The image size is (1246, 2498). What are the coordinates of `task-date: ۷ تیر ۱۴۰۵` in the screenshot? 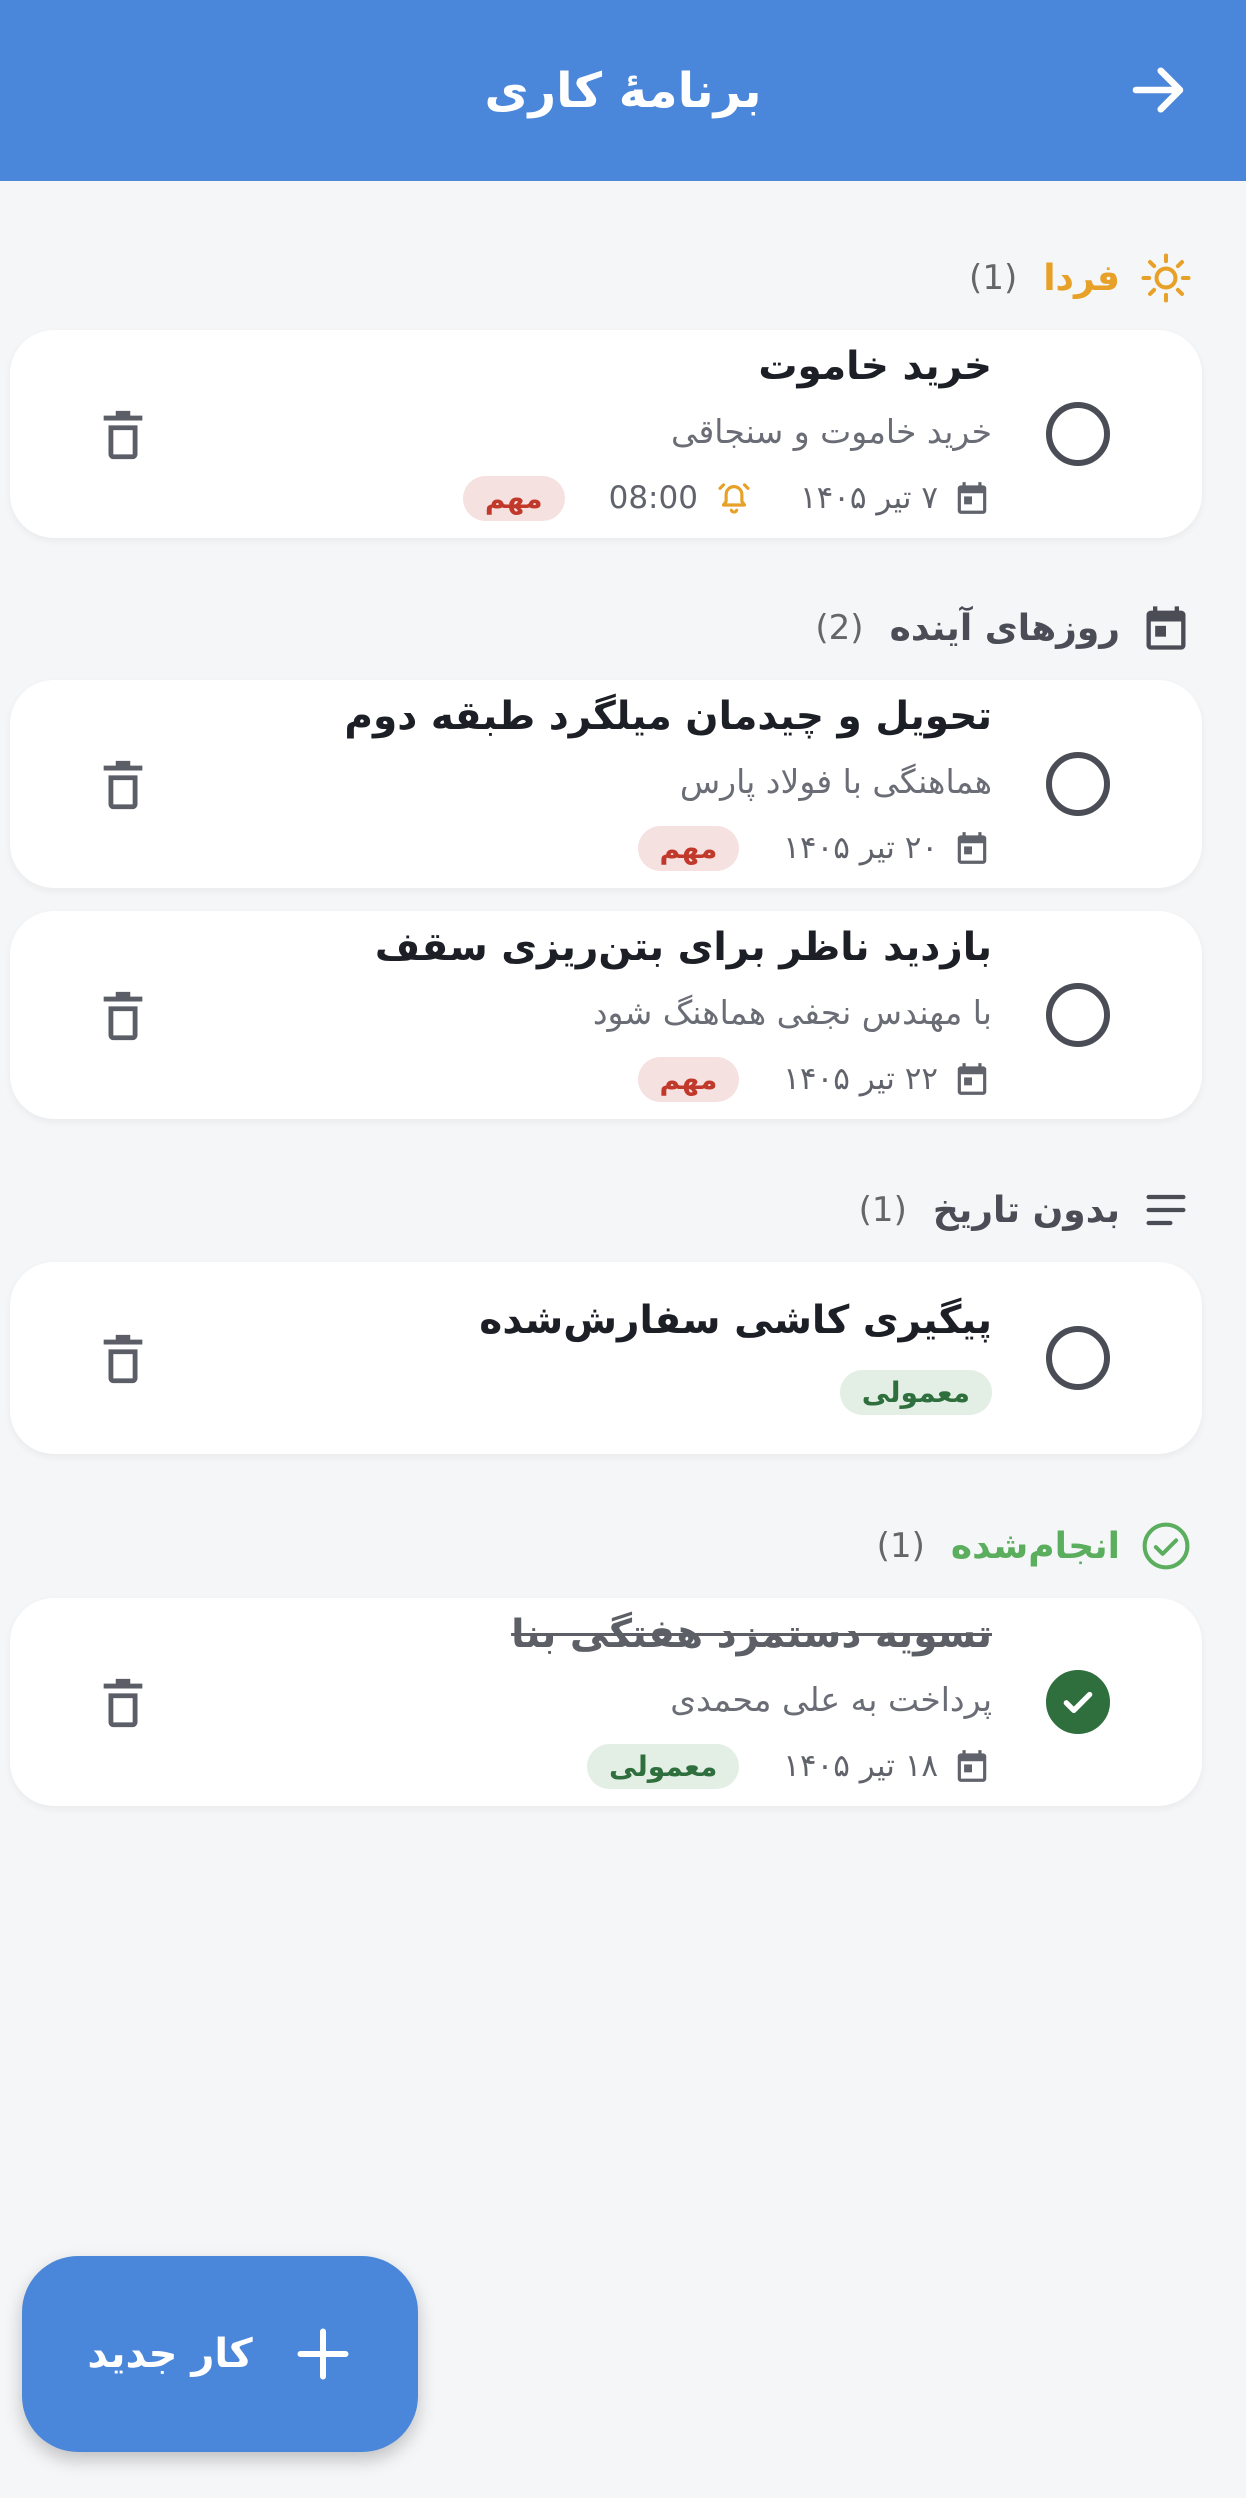 It's located at (868, 498).